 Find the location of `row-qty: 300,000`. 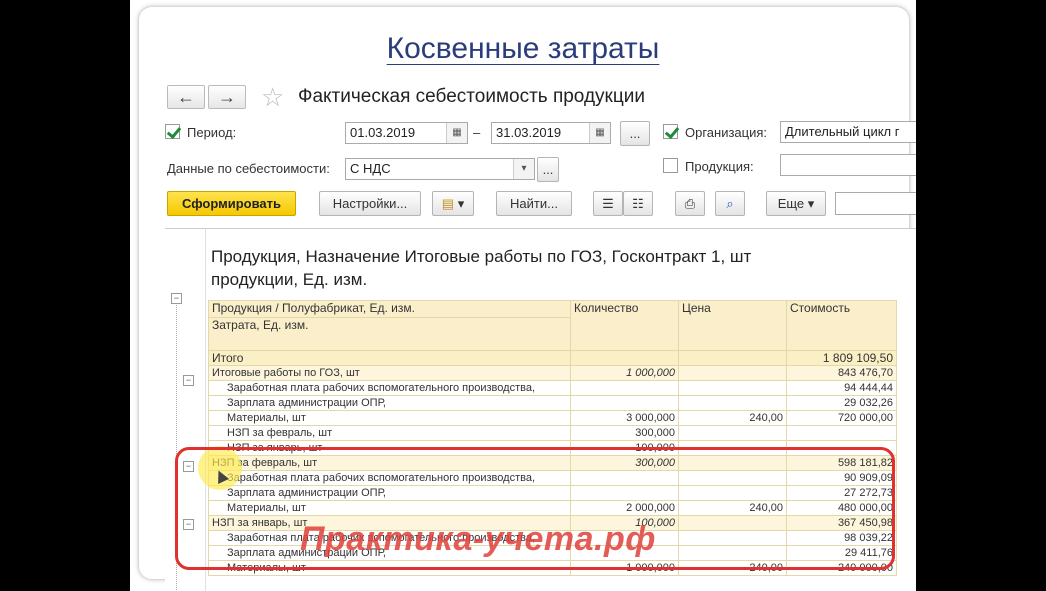

row-qty: 300,000 is located at coordinates (624, 433).